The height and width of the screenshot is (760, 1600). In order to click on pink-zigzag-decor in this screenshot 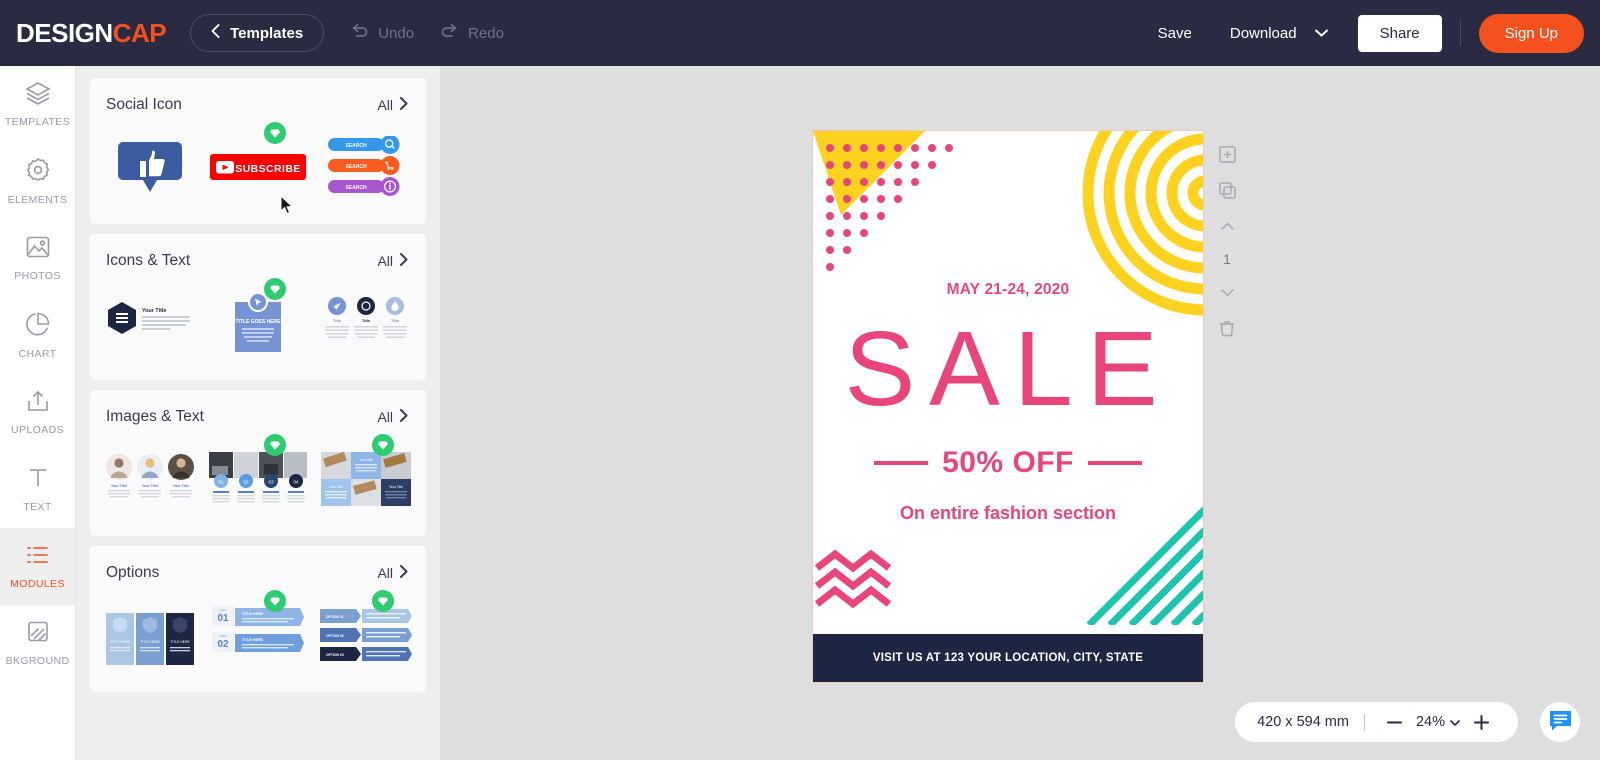, I will do `click(853, 579)`.